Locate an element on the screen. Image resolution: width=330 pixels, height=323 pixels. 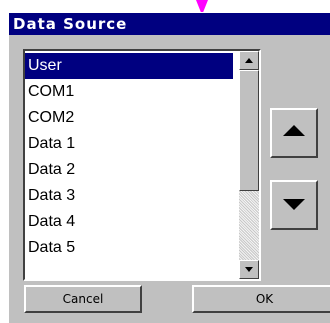
list-scrollbar is located at coordinates (249, 165).